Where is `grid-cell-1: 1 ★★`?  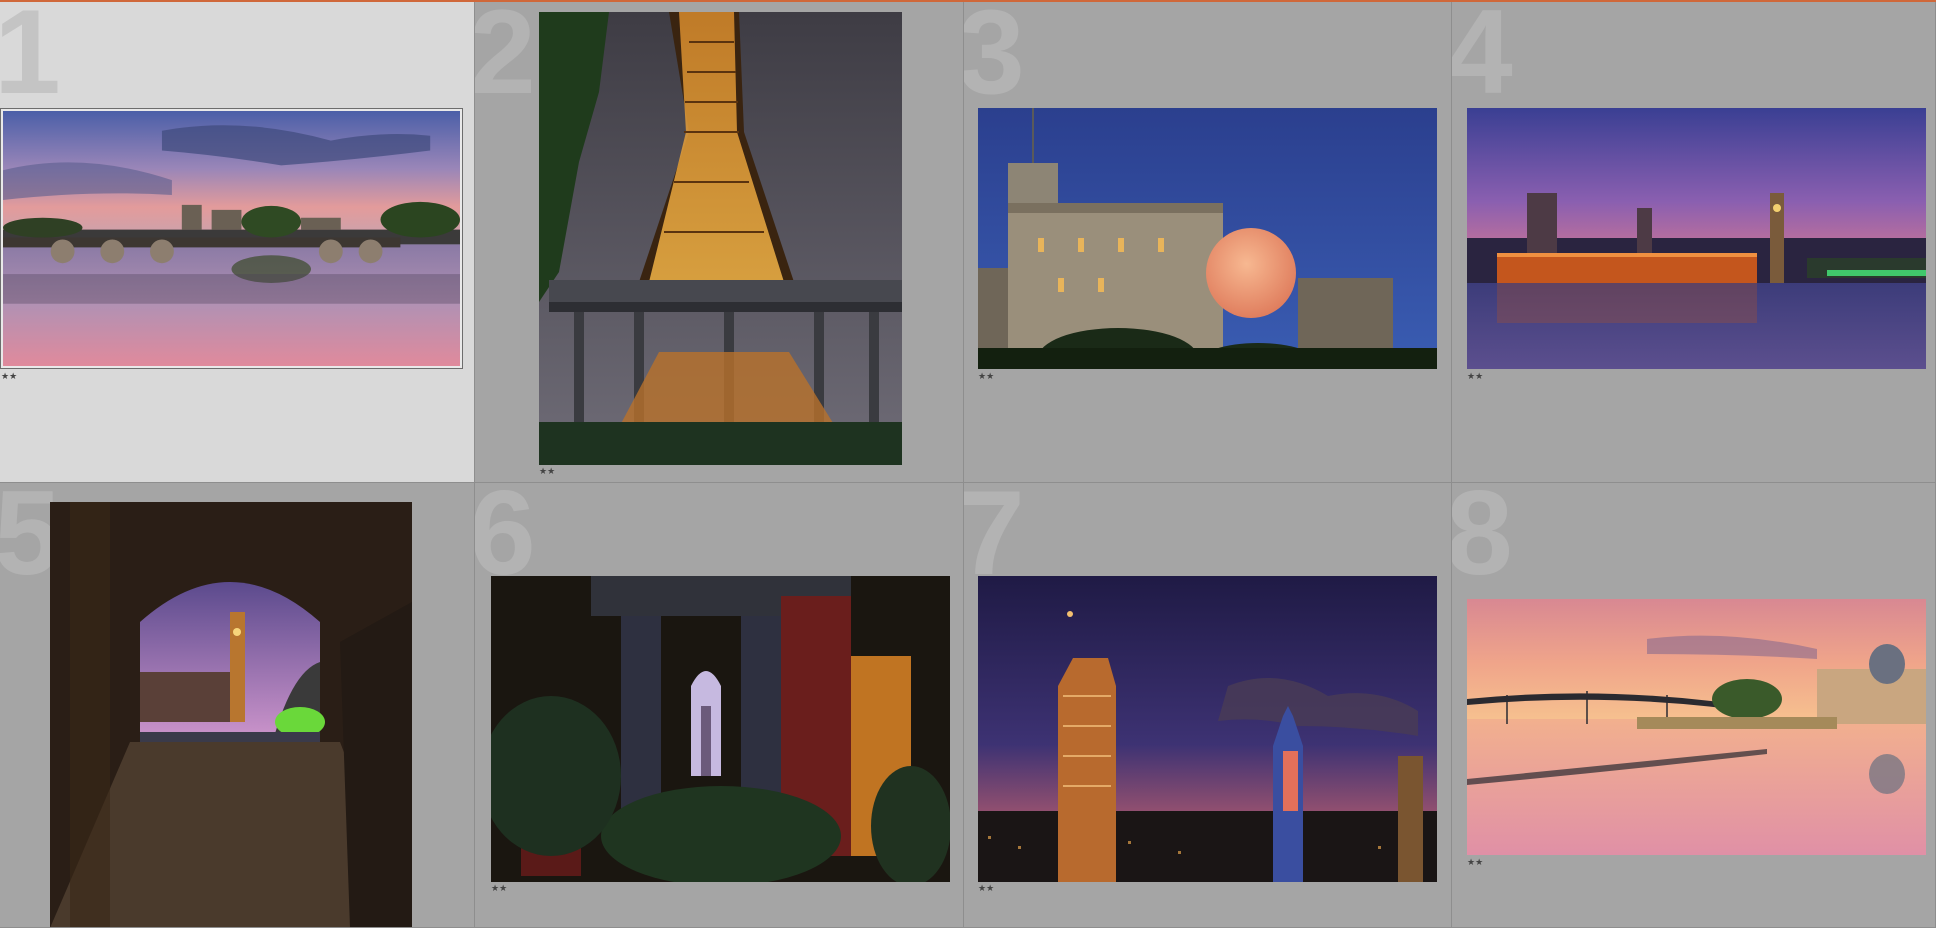
grid-cell-1: 1 ★★ is located at coordinates (237, 242).